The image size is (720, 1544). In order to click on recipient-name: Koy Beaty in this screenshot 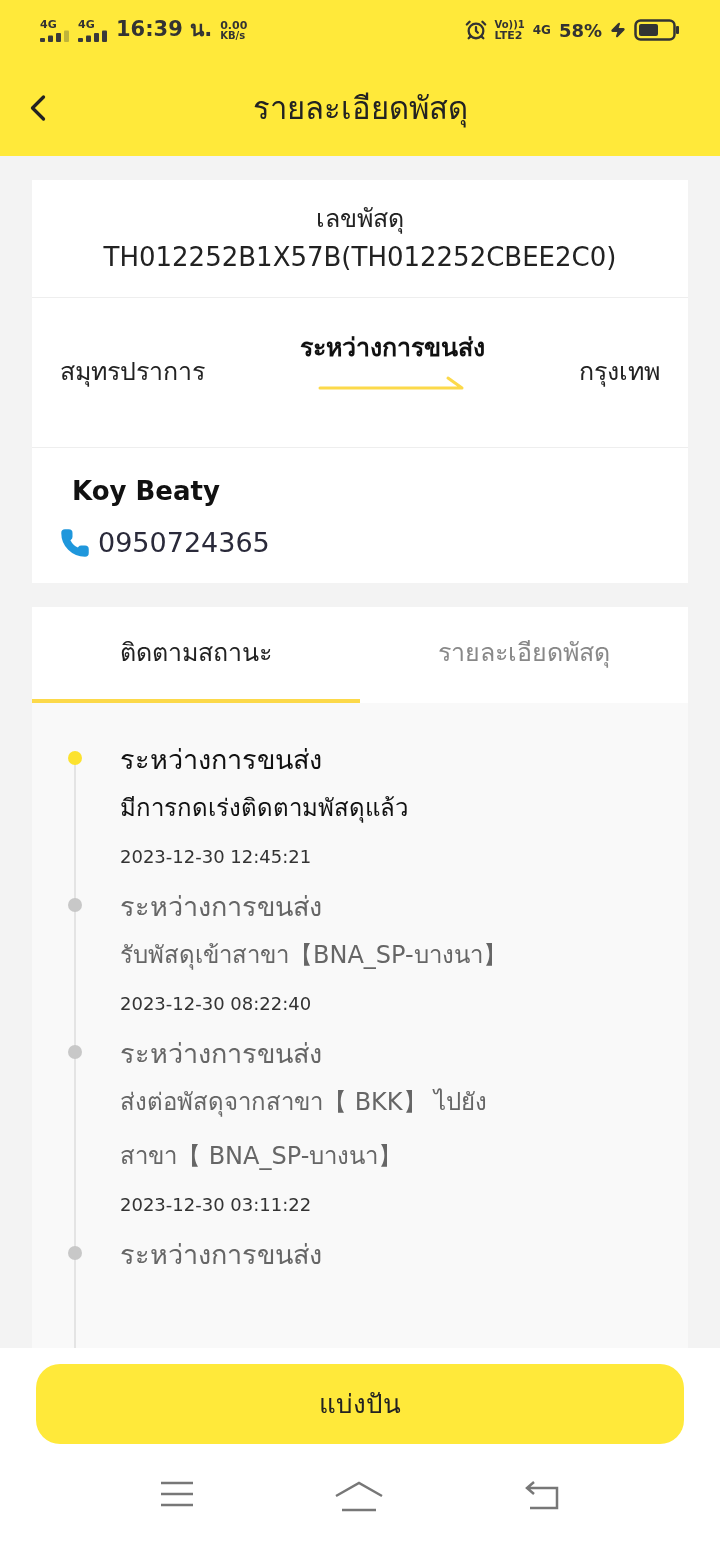, I will do `click(146, 491)`.